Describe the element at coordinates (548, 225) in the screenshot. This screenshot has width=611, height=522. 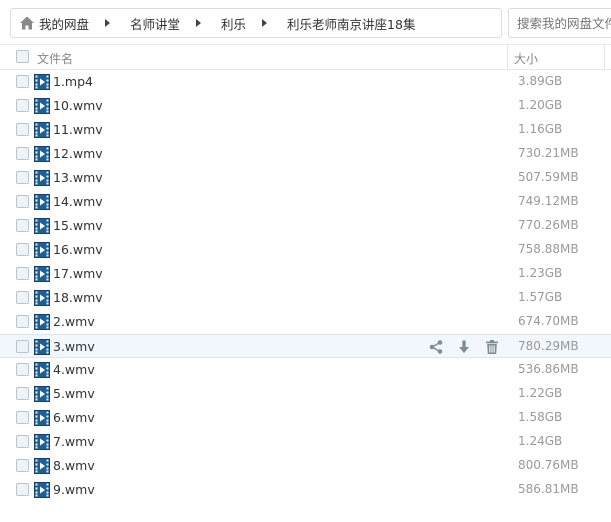
I see `file-size: 770.26MB` at that location.